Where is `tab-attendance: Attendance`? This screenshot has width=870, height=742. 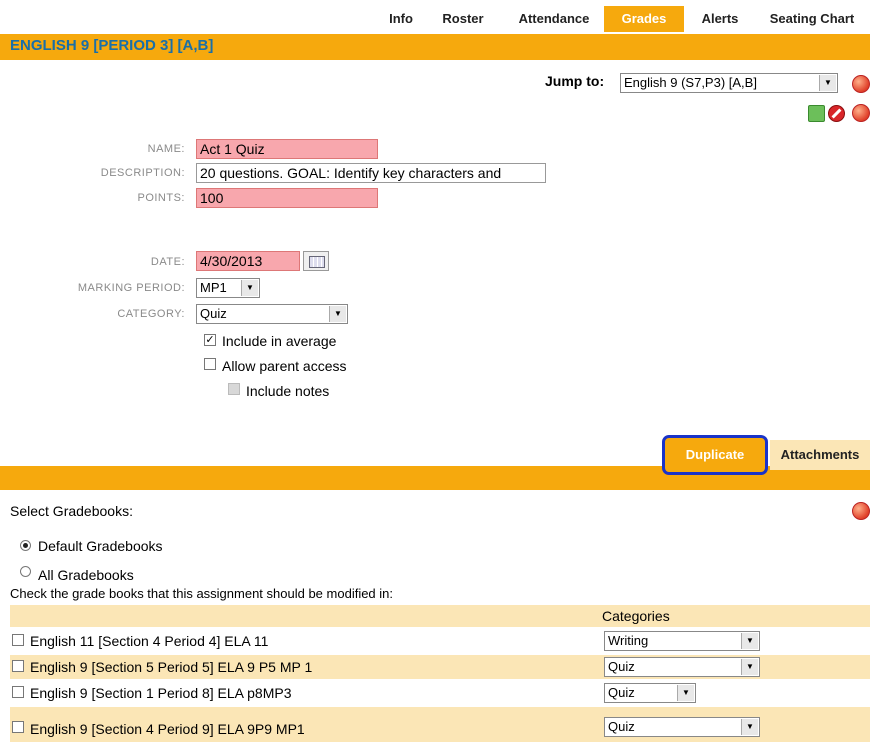
tab-attendance: Attendance is located at coordinates (554, 19).